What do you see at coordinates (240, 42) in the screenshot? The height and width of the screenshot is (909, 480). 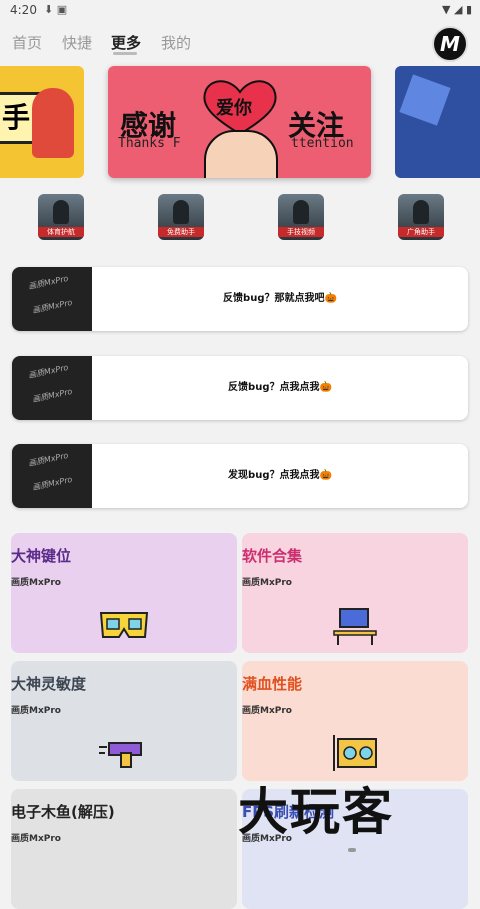 I see `top-tab-bar: 首页 快捷 更多 我的` at bounding box center [240, 42].